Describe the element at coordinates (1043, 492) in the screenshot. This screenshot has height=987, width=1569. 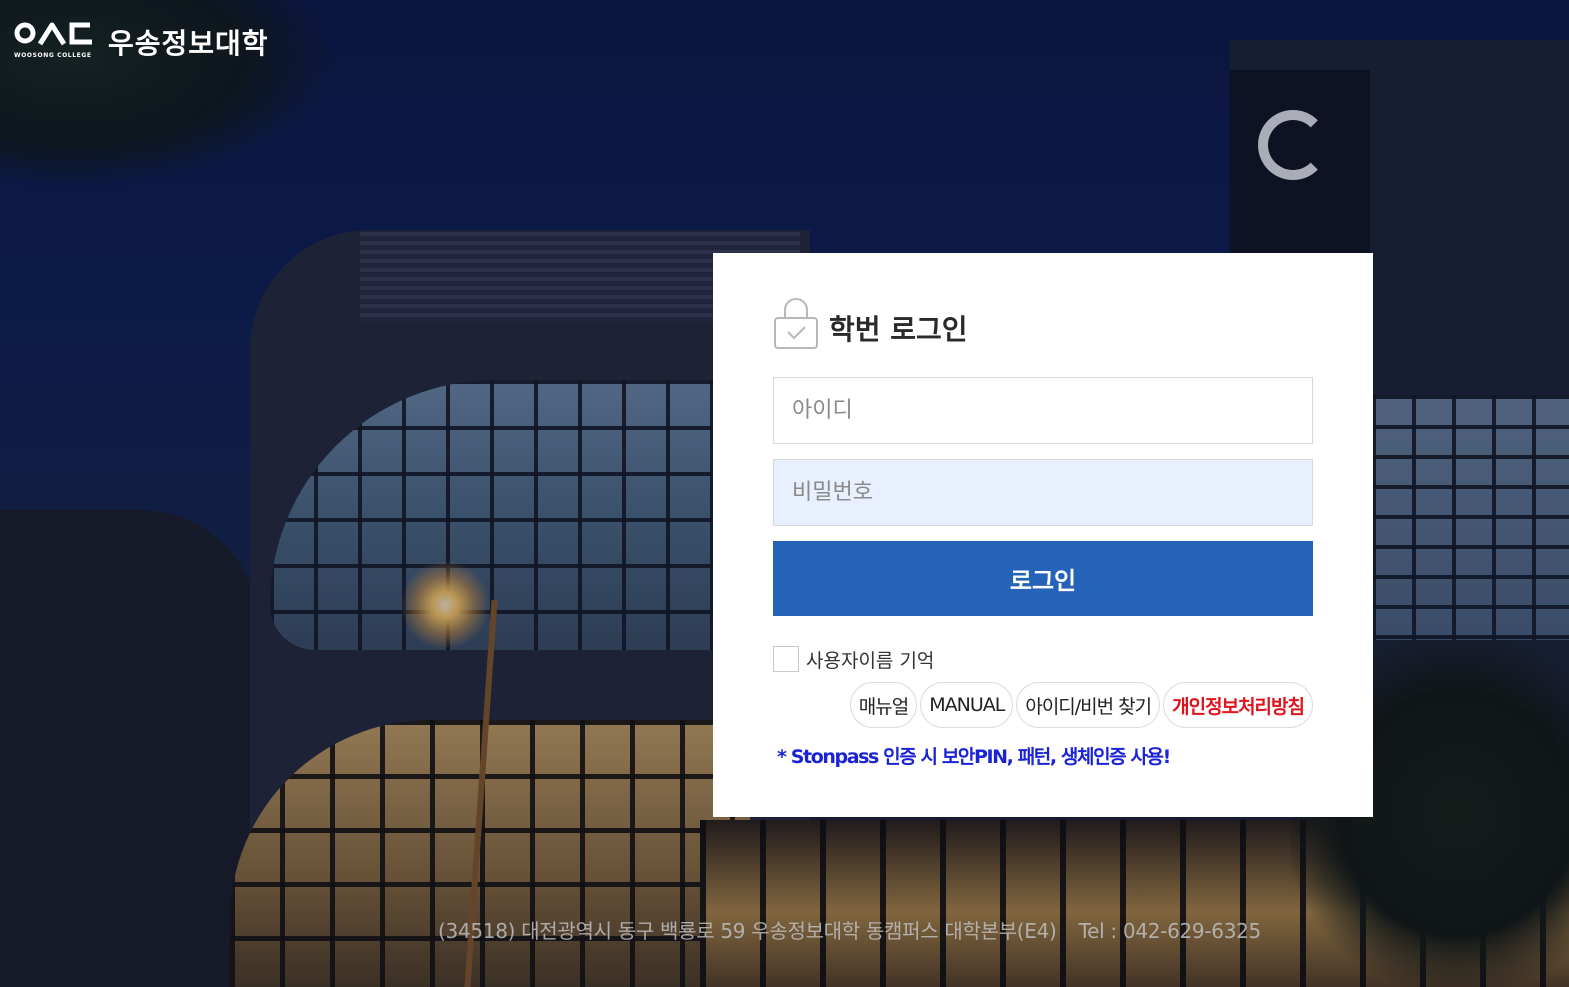
I see `password-input` at that location.